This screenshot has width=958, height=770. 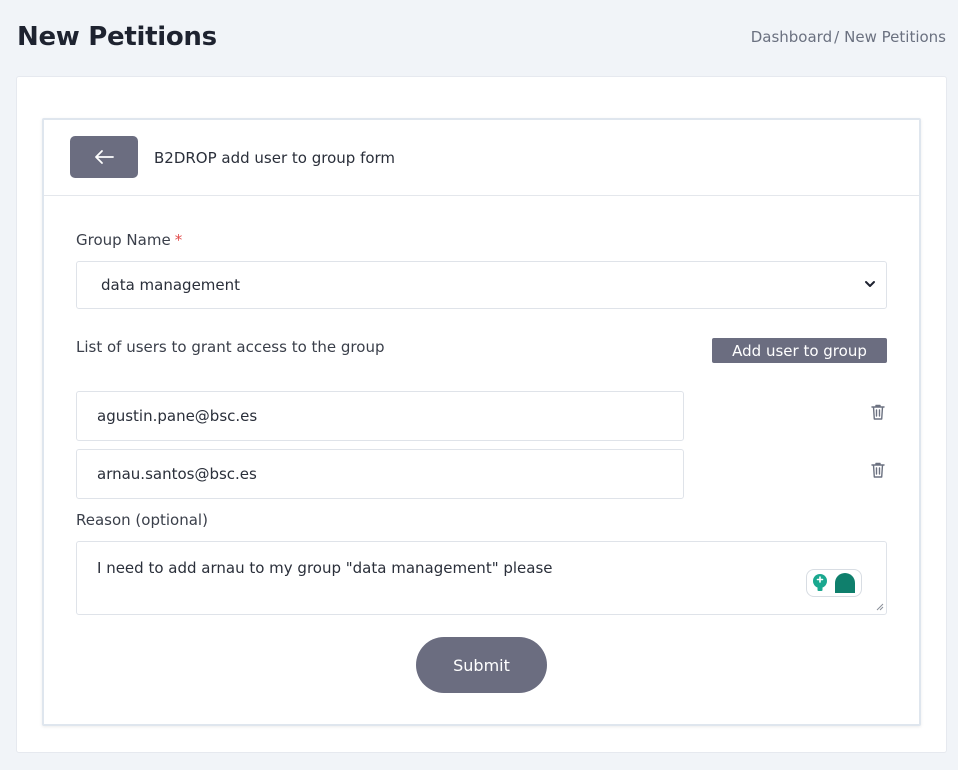 What do you see at coordinates (380, 416) in the screenshot?
I see `user-email-input: agustin.pane@bsc.es` at bounding box center [380, 416].